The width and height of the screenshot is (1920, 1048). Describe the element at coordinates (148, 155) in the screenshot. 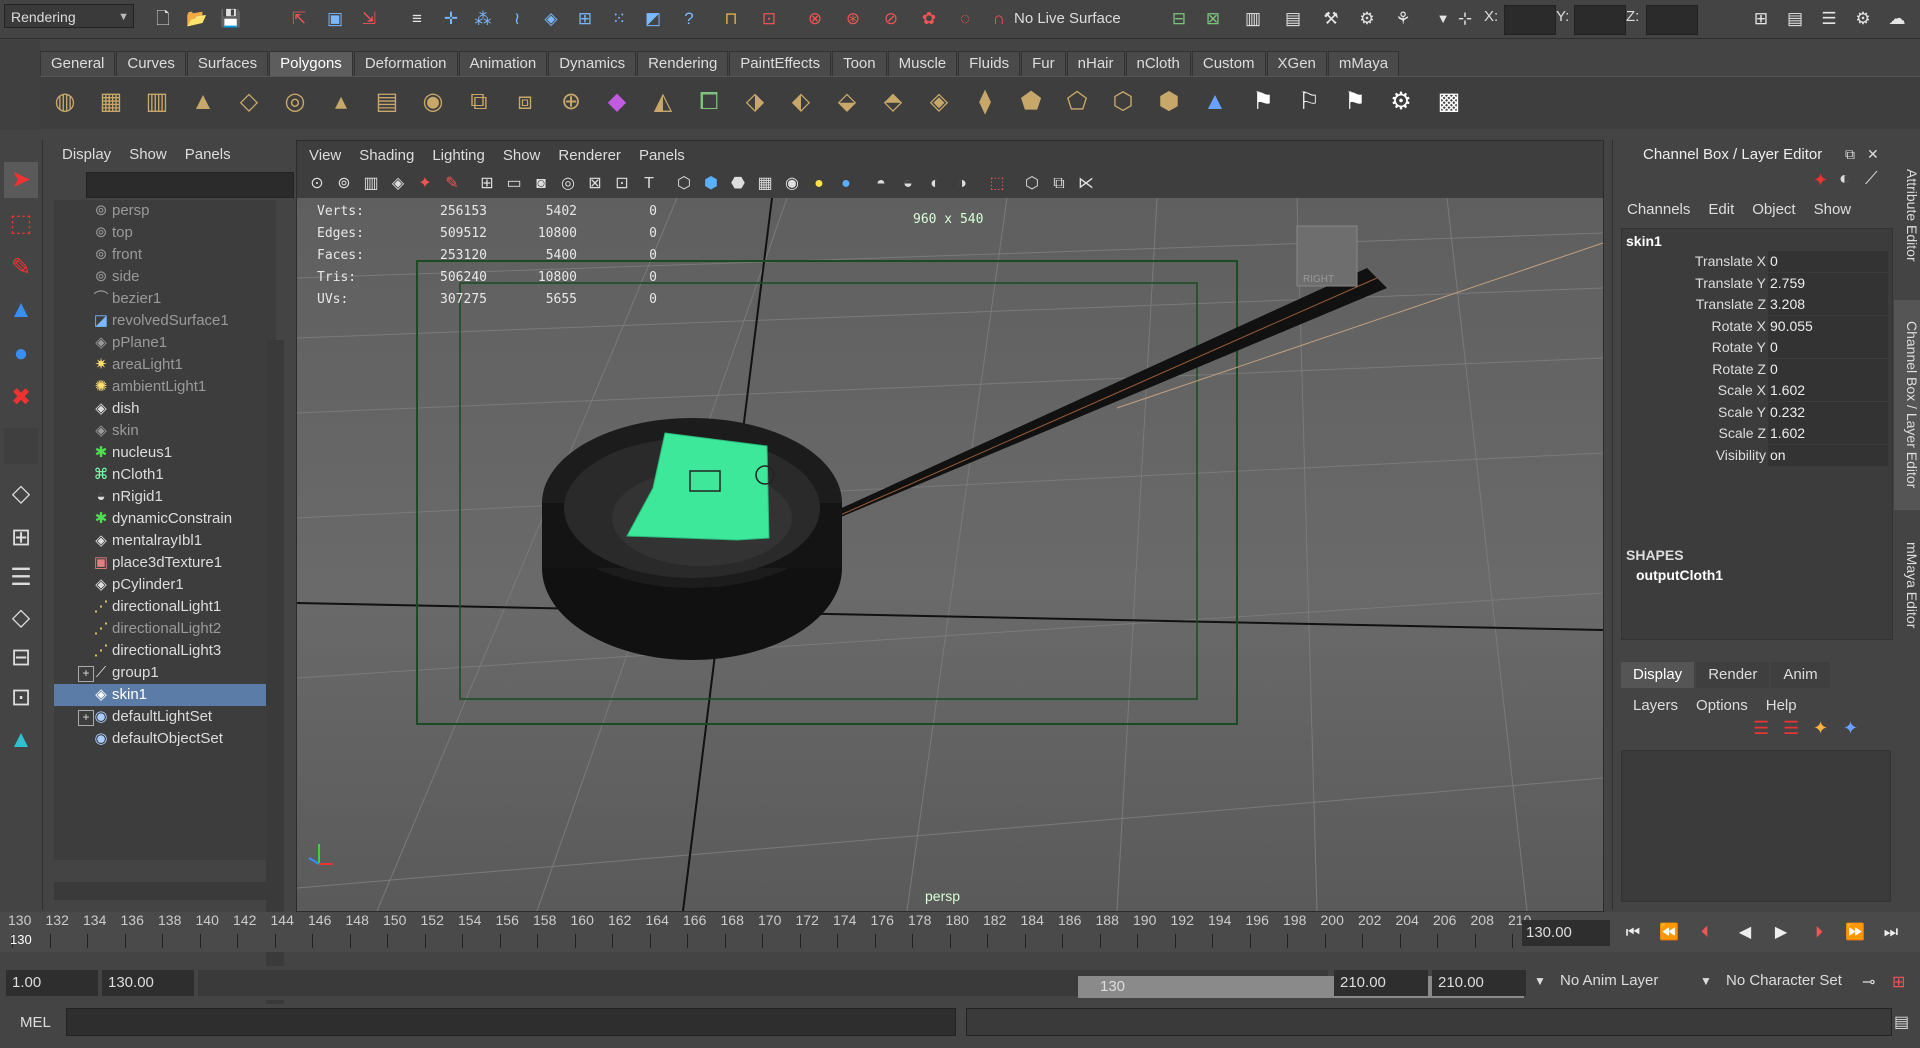

I see `outliner-menu-show: Show` at that location.